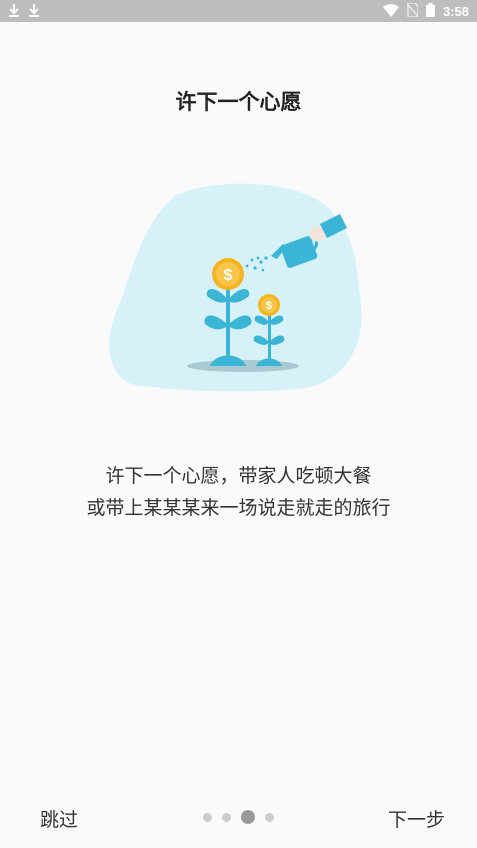 The image size is (477, 848). What do you see at coordinates (238, 11) in the screenshot?
I see `status-bar: 3:58` at bounding box center [238, 11].